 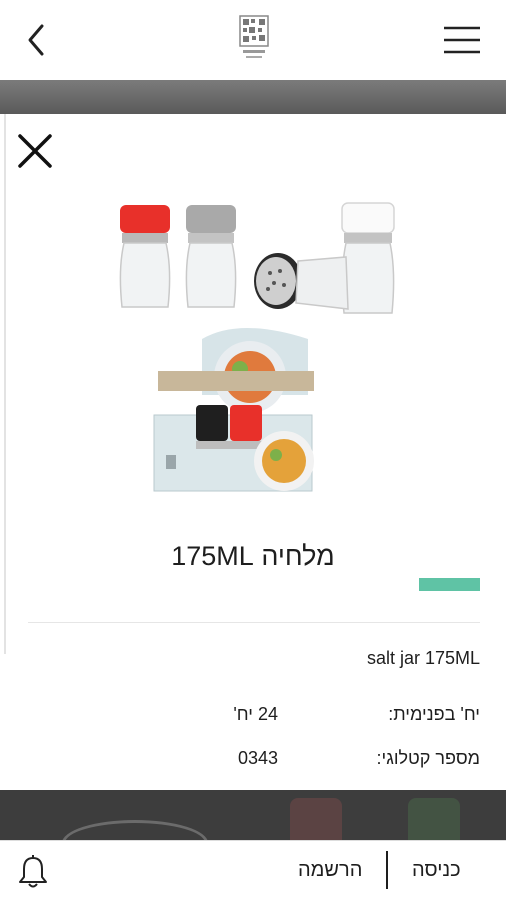 I want to click on hamburger-menu-icon, so click(x=462, y=40).